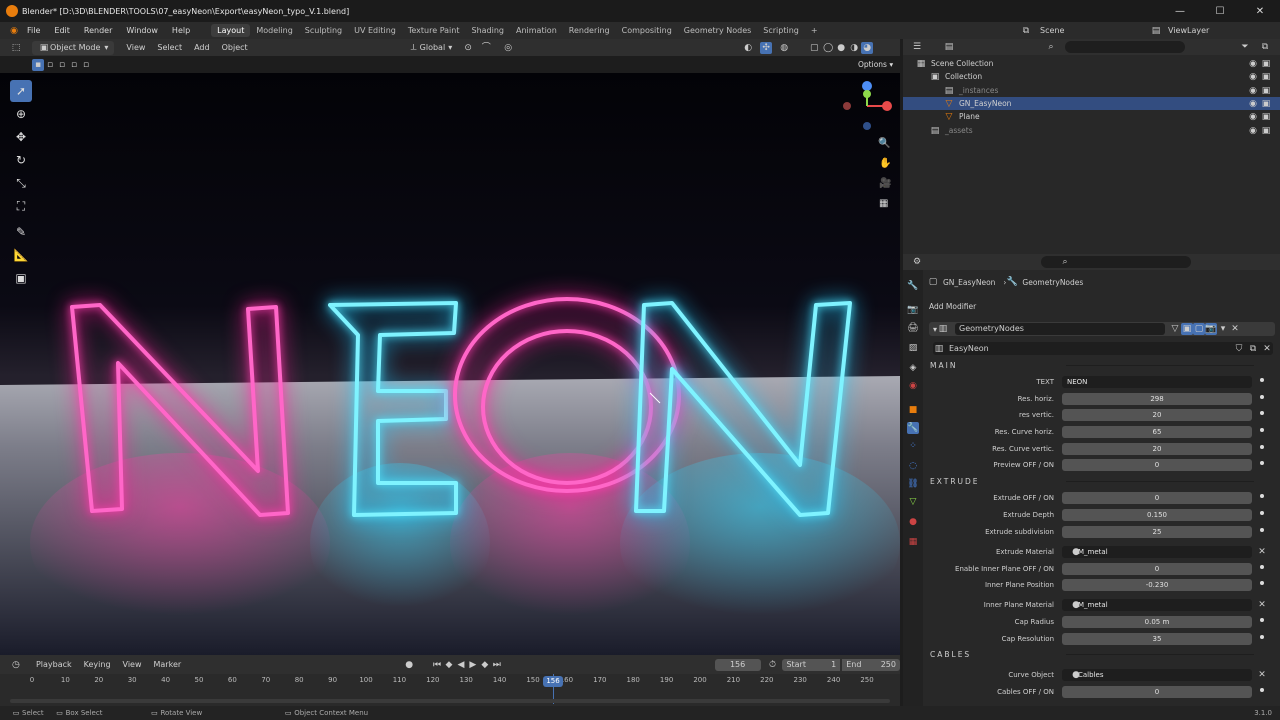 The height and width of the screenshot is (720, 1280). What do you see at coordinates (181, 30) in the screenshot?
I see `menu-help: Help` at bounding box center [181, 30].